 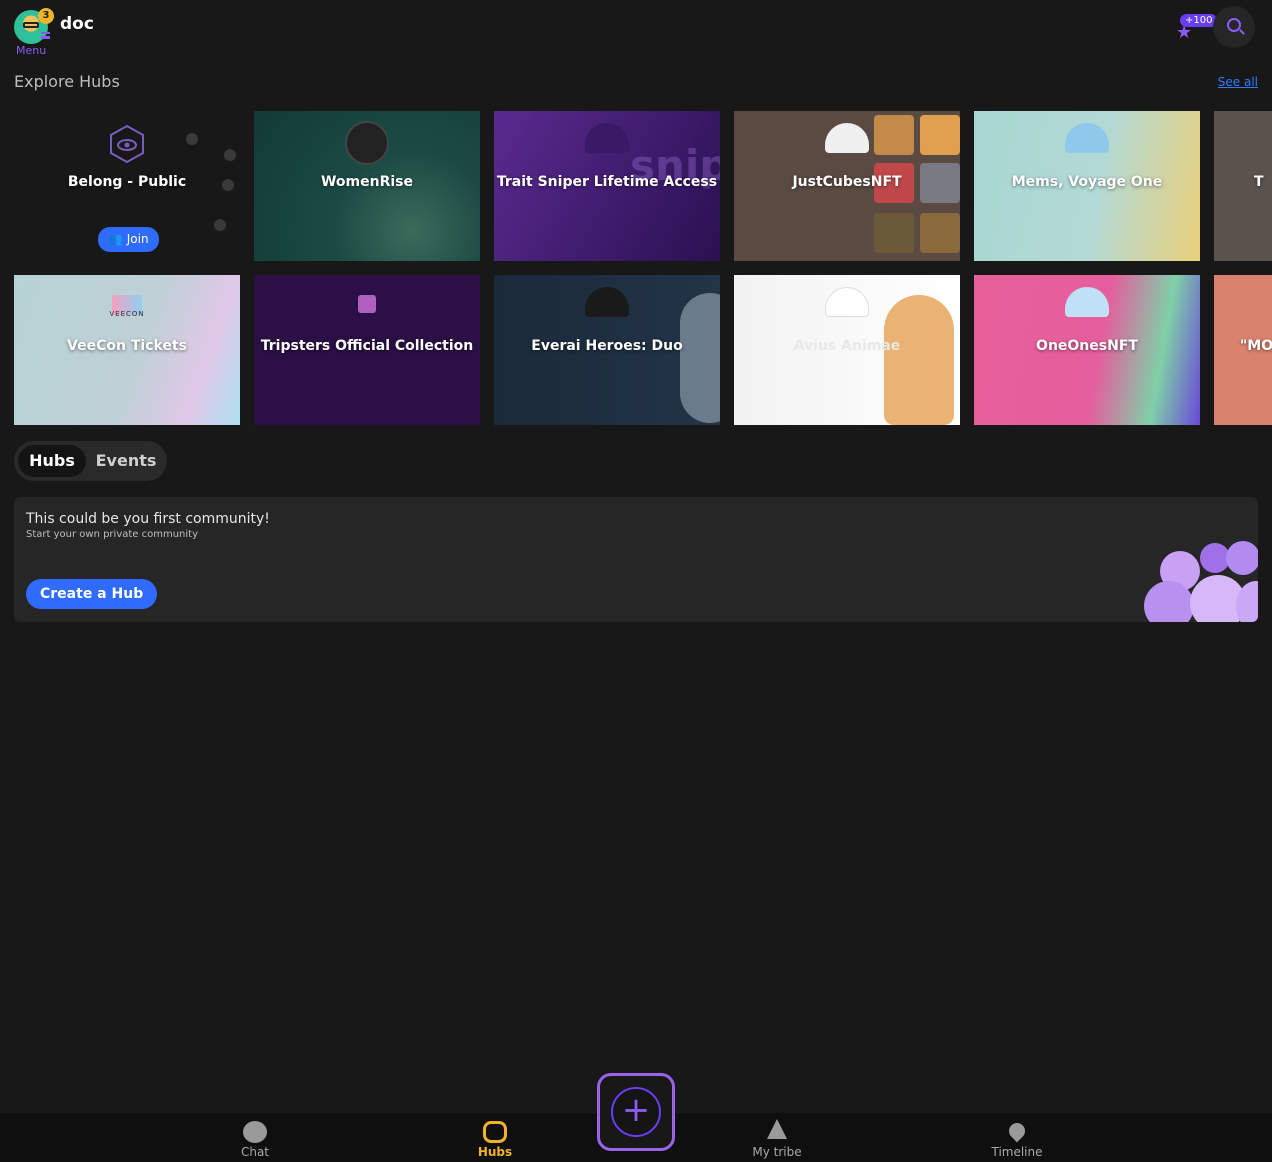 I want to click on hub-name: "MOA, so click(x=1256, y=346).